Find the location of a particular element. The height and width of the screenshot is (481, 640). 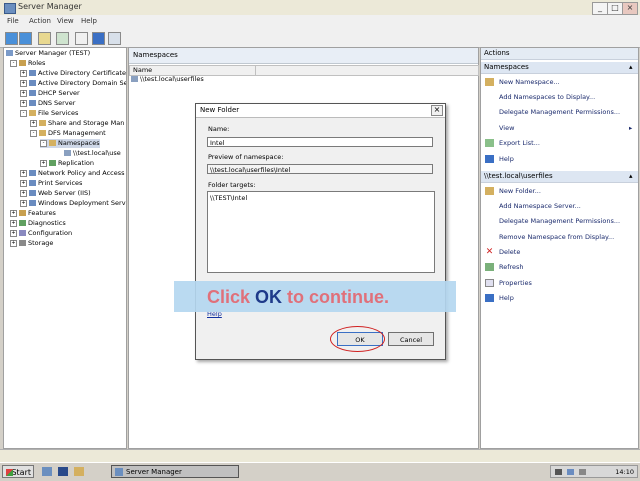

start-button: Start is located at coordinates (18, 471).